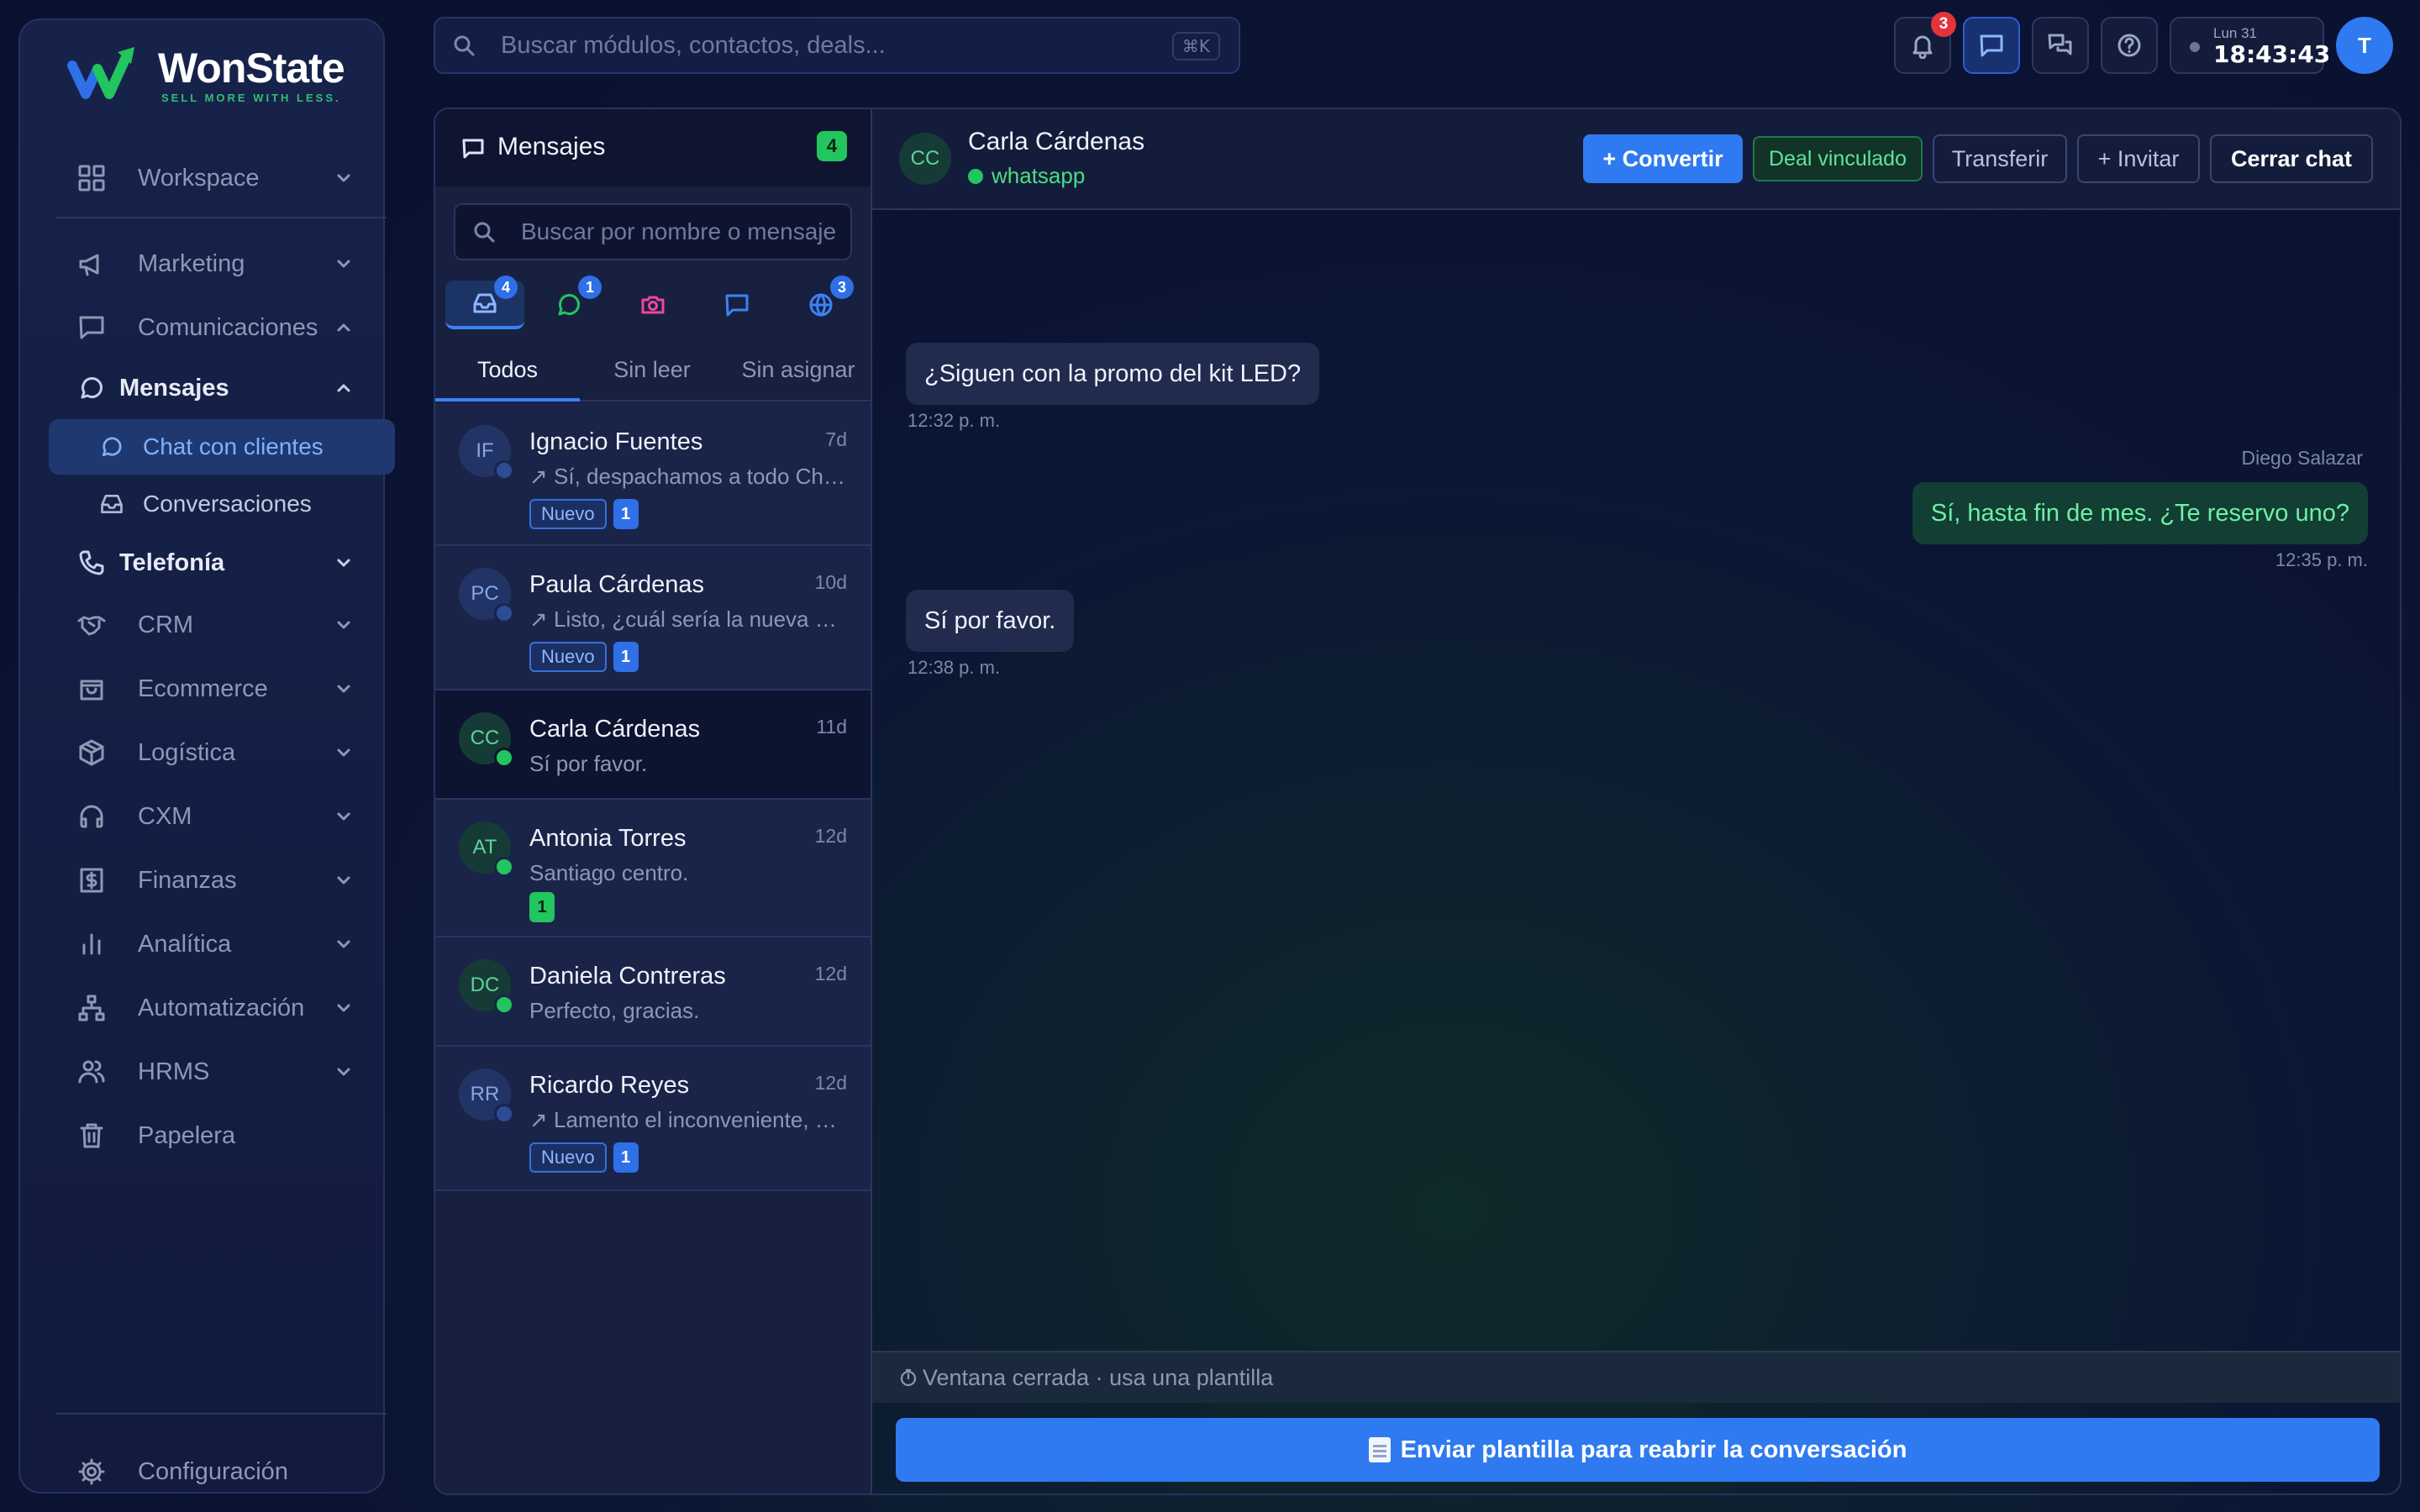 The width and height of the screenshot is (2420, 1512). I want to click on sidebar-item-label: Automatización, so click(221, 1007).